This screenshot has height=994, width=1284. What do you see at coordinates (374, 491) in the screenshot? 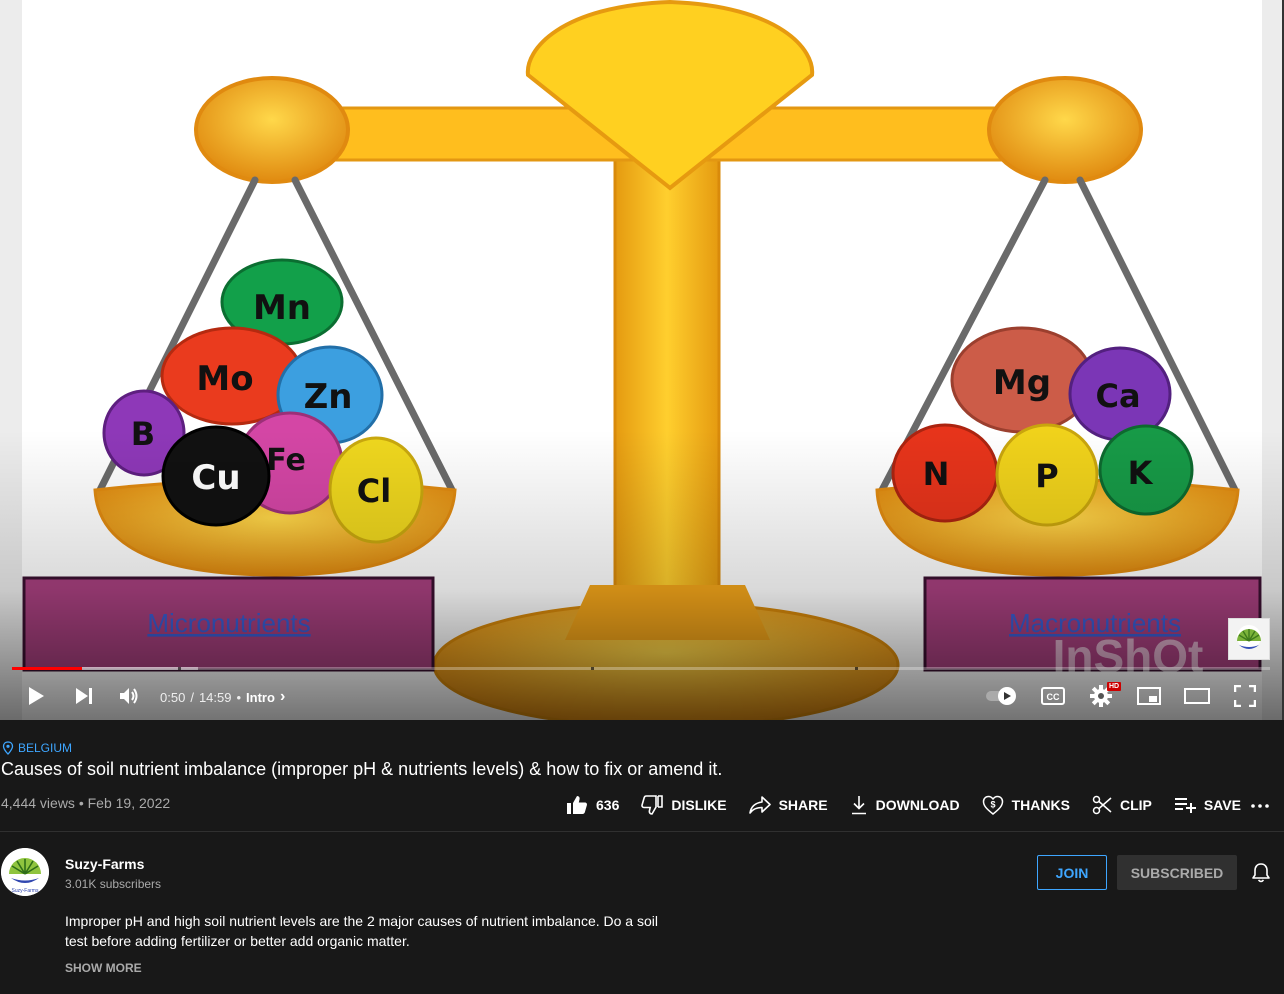
I see `ball-label-cl: Cl` at bounding box center [374, 491].